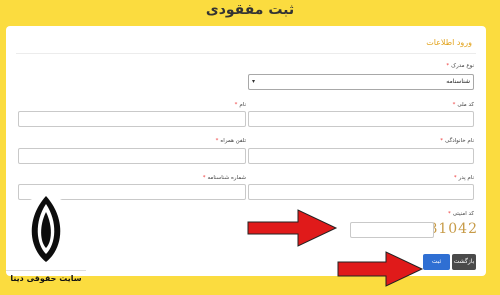  I want to click on doc-type-label: نوع مدرک*, so click(460, 66).